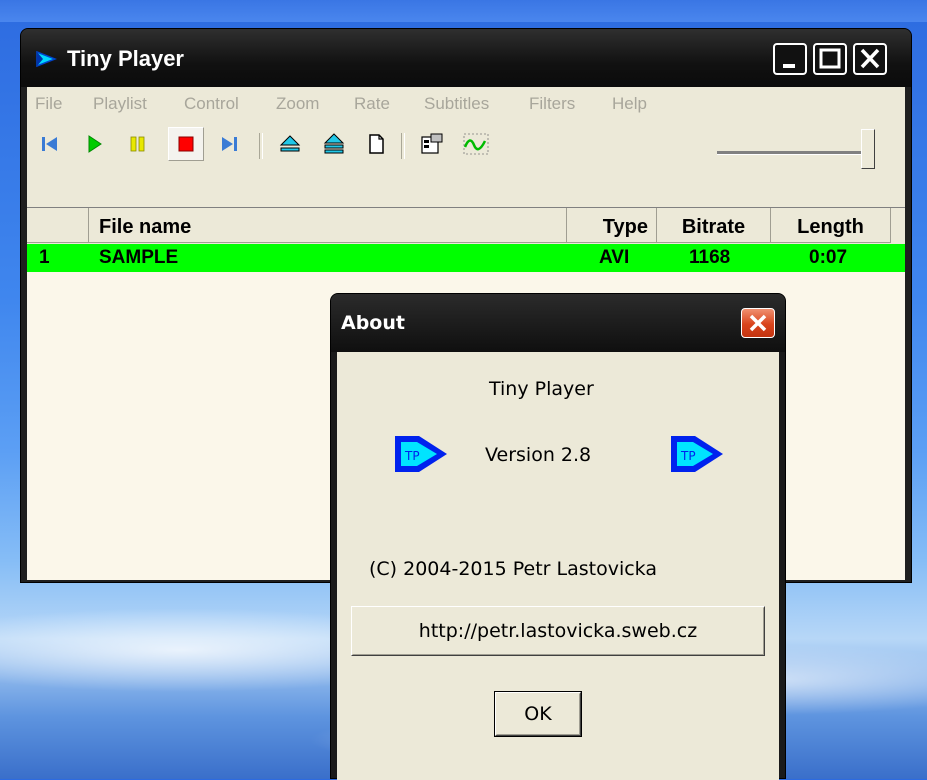  What do you see at coordinates (139, 257) in the screenshot?
I see `row-file-name: SAMPLE` at bounding box center [139, 257].